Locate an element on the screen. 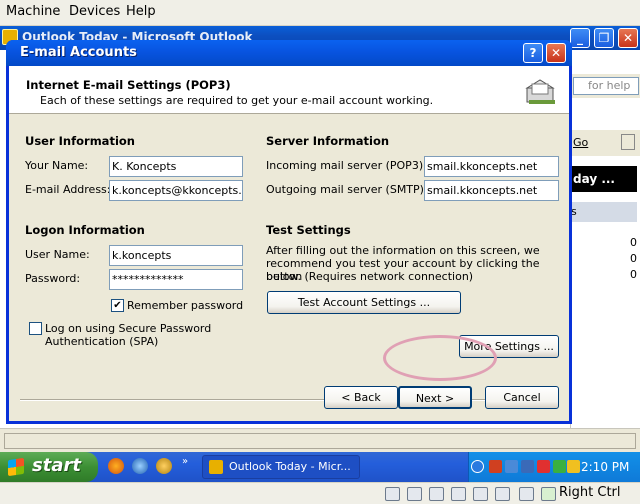  menu-devices: Devices is located at coordinates (94, 11).